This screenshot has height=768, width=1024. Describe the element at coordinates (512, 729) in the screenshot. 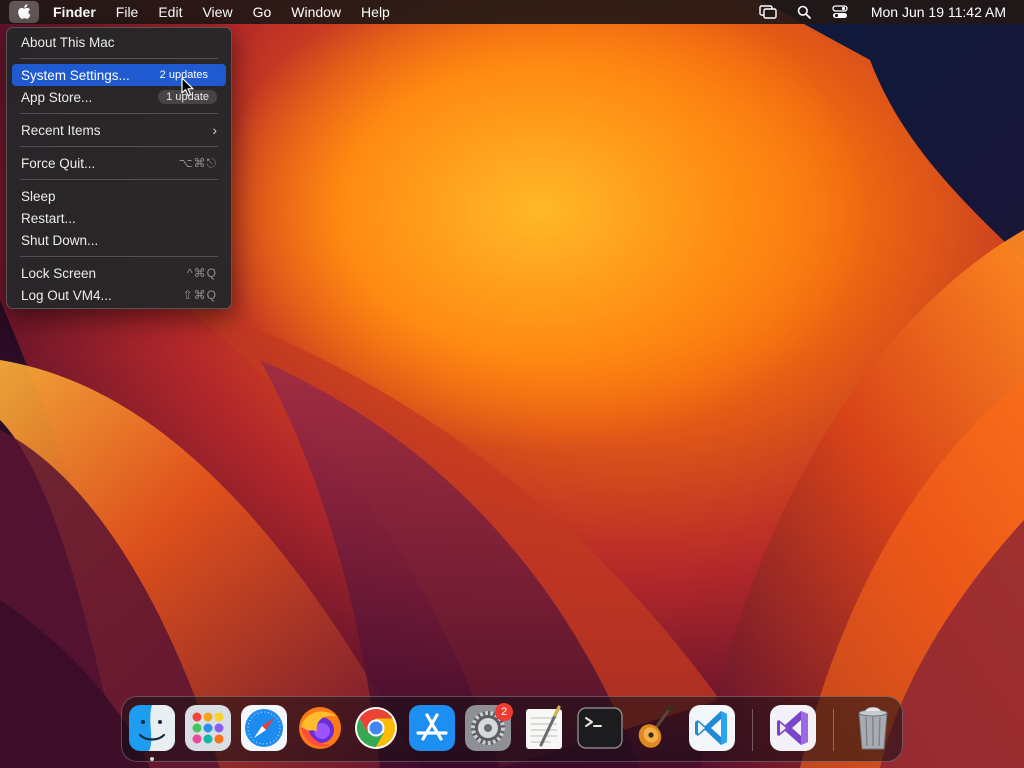

I see `dock: 2` at that location.